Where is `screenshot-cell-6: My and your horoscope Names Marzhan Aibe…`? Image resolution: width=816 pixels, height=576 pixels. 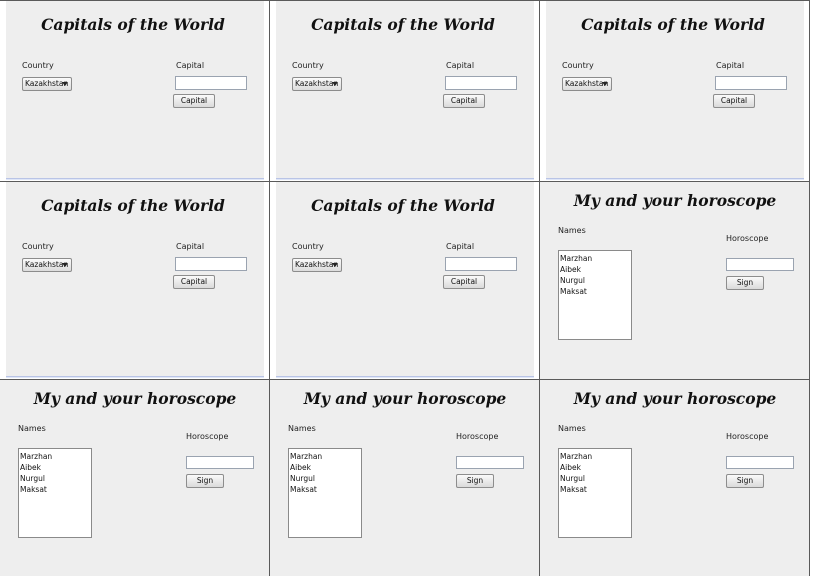 screenshot-cell-6: My and your horoscope Names Marzhan Aibe… is located at coordinates (675, 280).